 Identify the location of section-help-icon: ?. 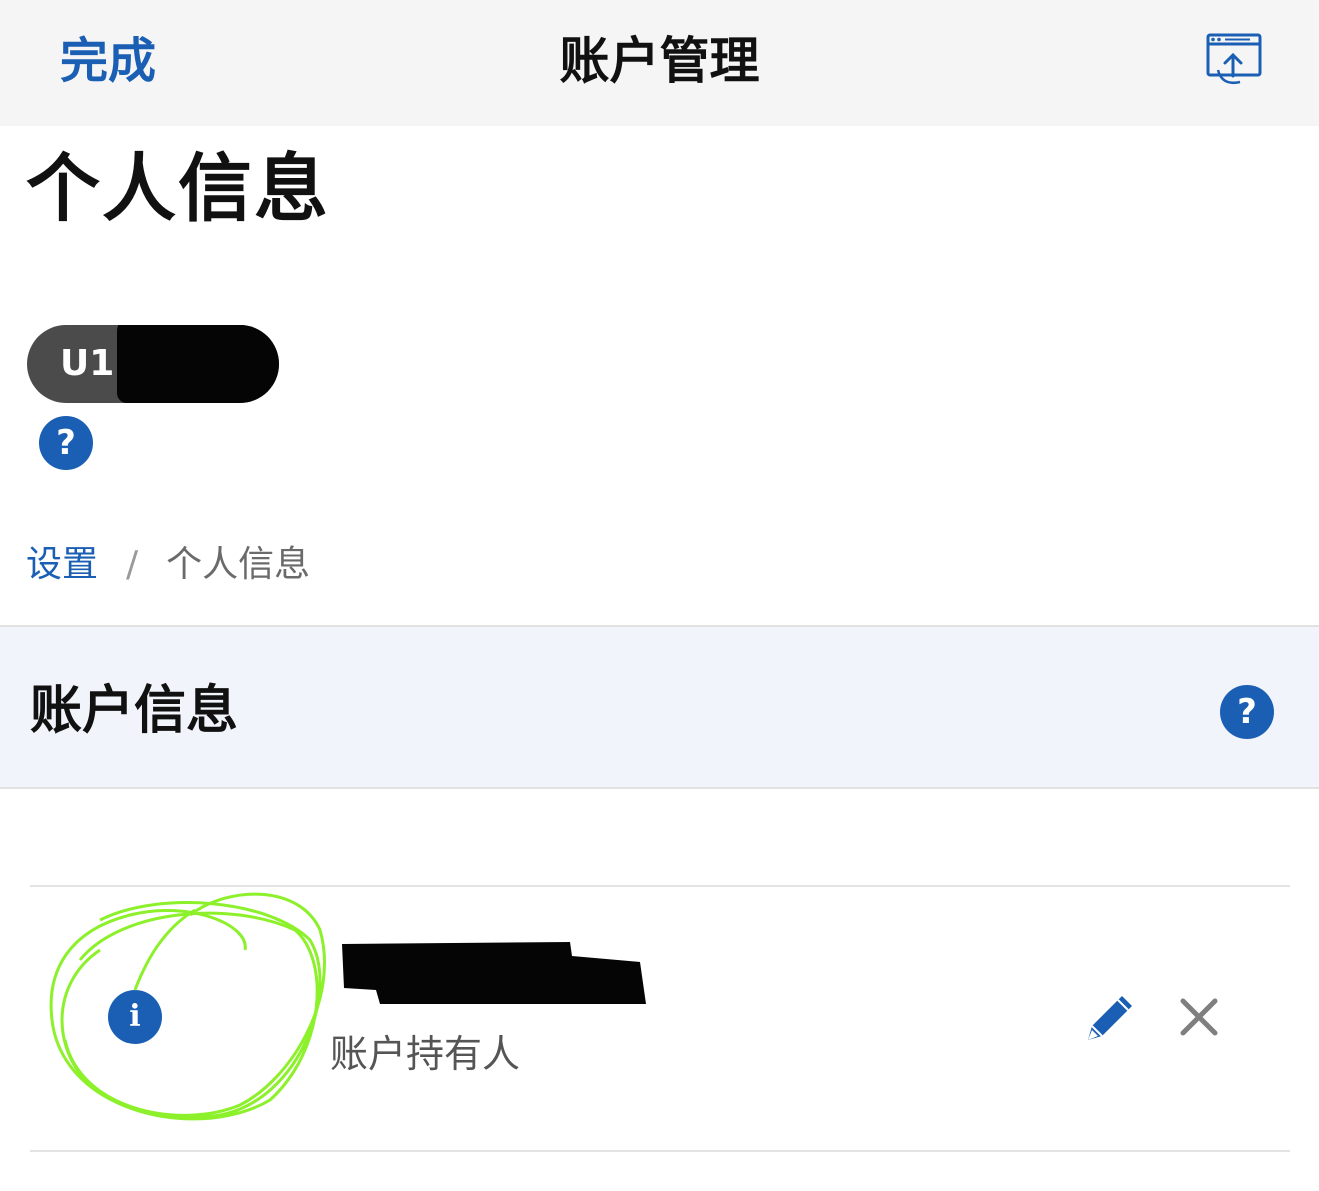
(1247, 712).